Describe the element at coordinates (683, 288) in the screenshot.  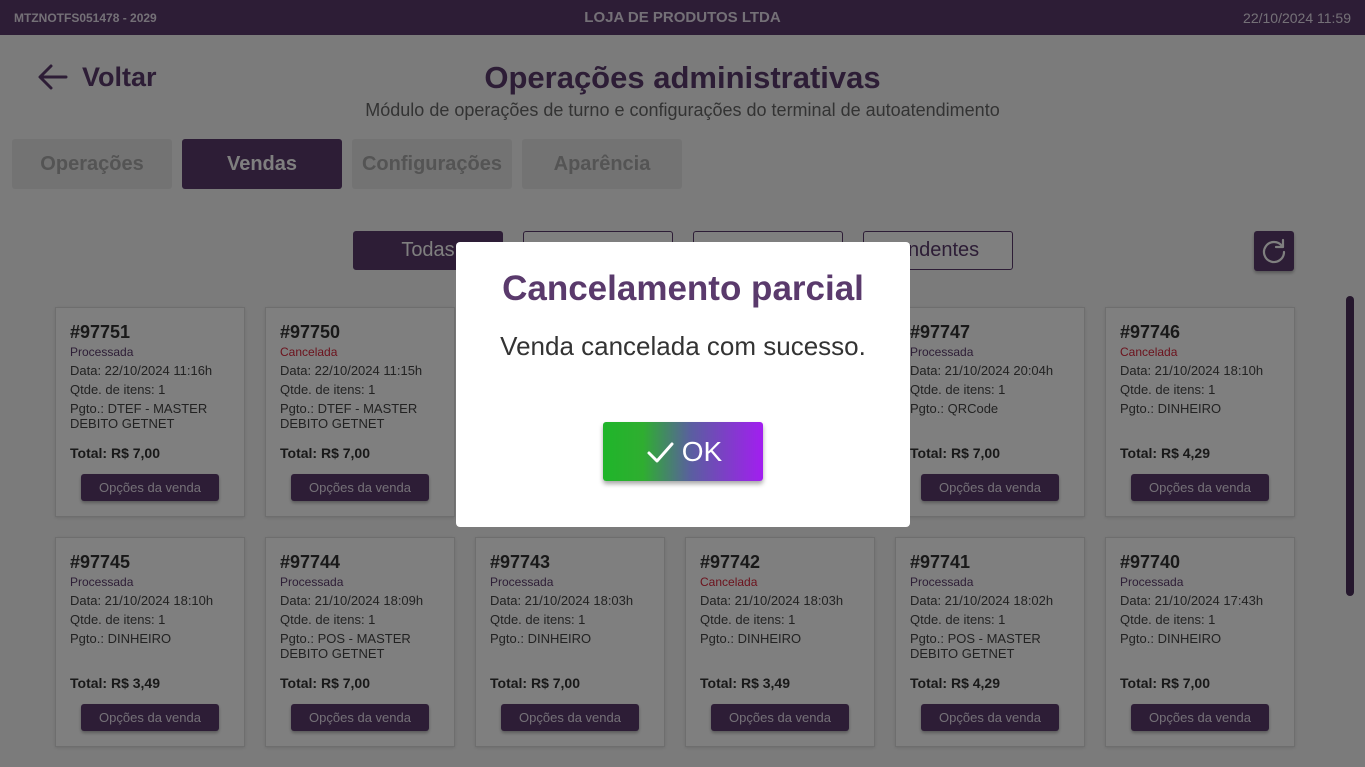
I see `dialog-title: Cancelamento parcial` at that location.